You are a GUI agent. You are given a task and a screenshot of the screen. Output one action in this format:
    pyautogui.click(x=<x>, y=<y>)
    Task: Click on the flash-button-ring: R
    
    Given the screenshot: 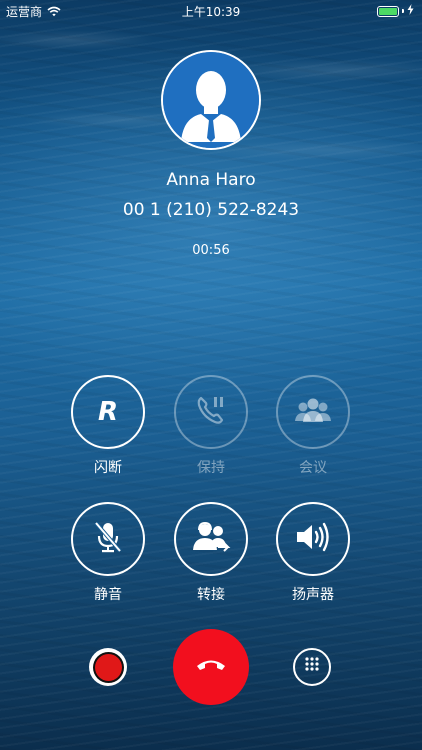 What is the action you would take?
    pyautogui.click(x=108, y=412)
    